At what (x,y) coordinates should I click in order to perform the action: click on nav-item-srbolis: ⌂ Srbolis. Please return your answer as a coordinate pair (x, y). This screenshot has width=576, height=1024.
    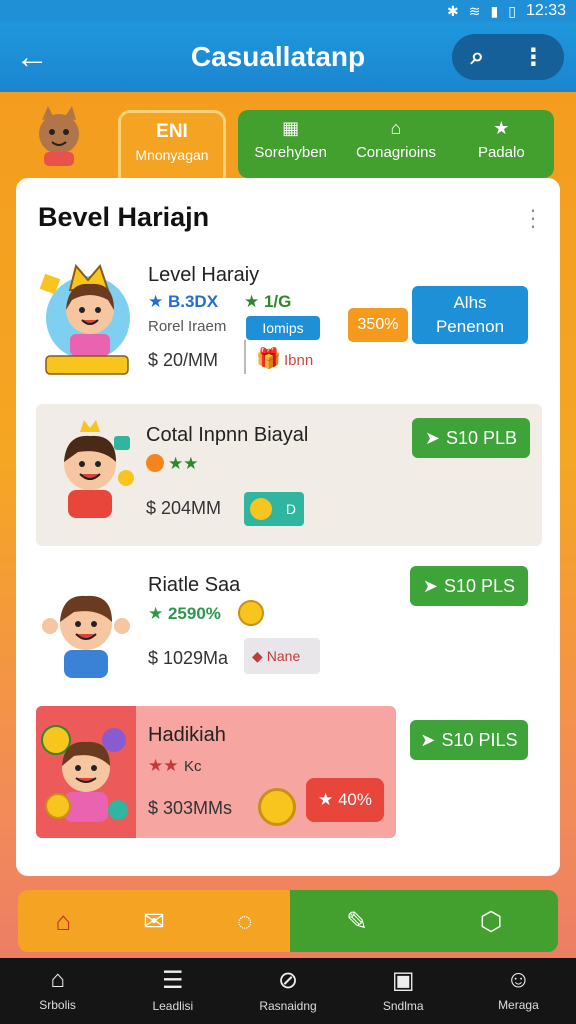
    Looking at the image, I should click on (57, 991).